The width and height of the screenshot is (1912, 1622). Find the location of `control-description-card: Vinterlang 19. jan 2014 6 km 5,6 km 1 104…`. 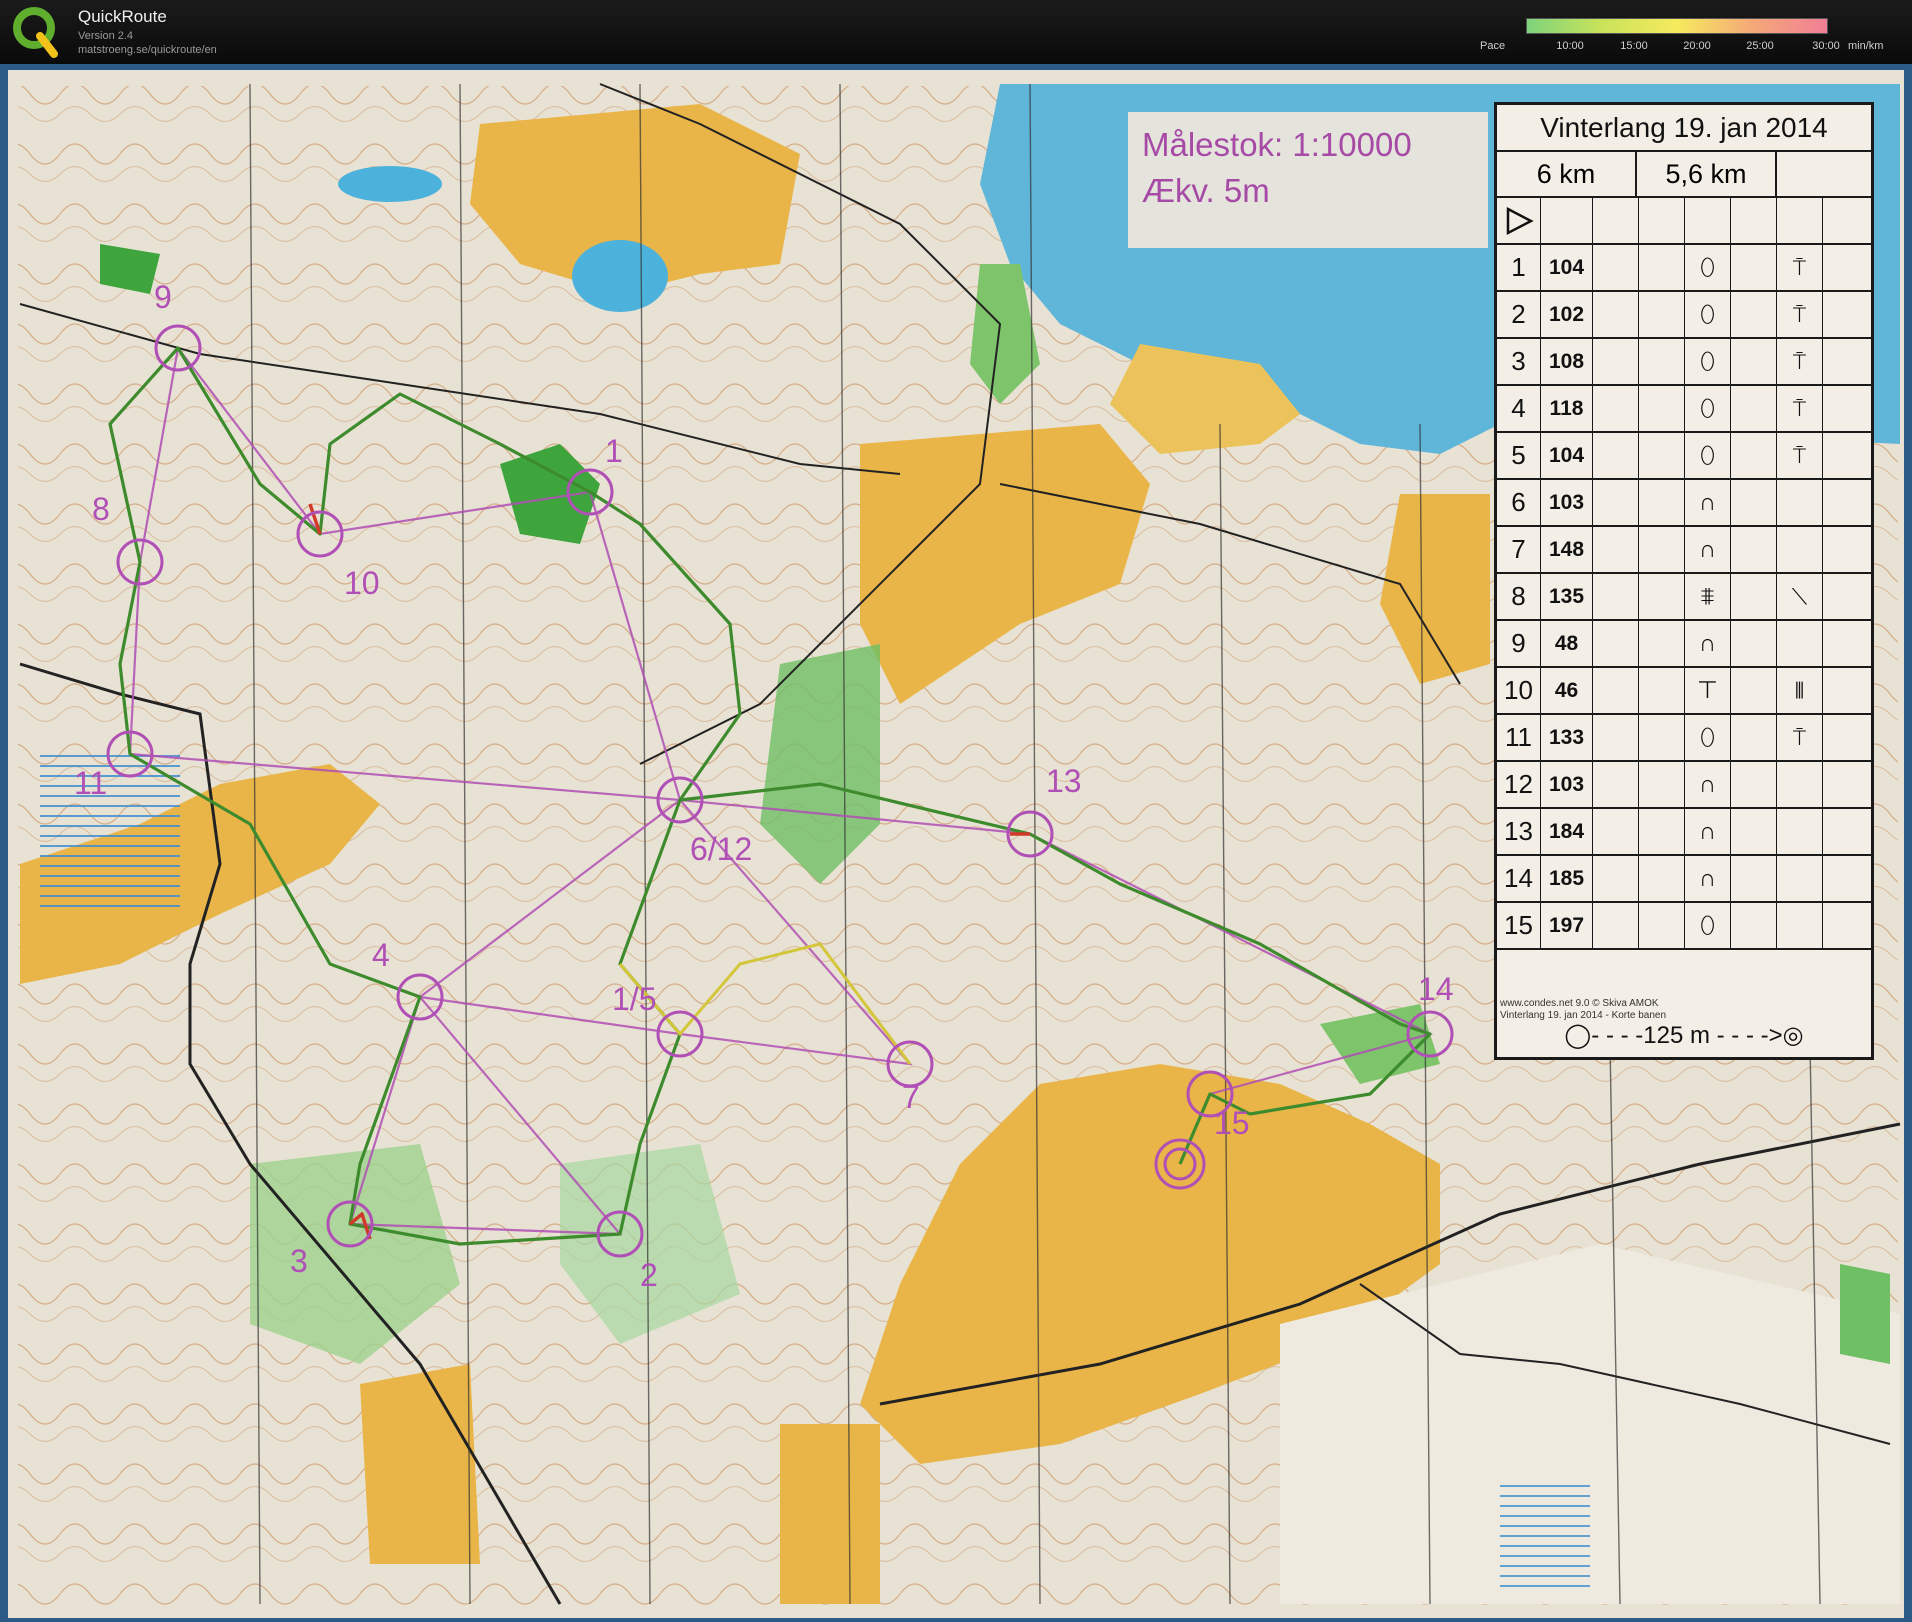

control-description-card: Vinterlang 19. jan 2014 6 km 5,6 km 1 104… is located at coordinates (1684, 581).